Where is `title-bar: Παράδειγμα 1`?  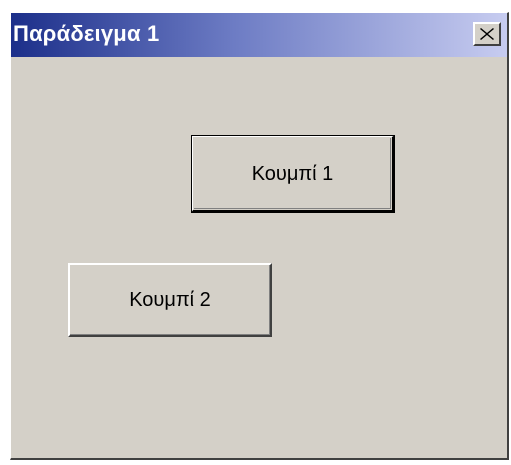
title-bar: Παράδειγμα 1 is located at coordinates (259, 35).